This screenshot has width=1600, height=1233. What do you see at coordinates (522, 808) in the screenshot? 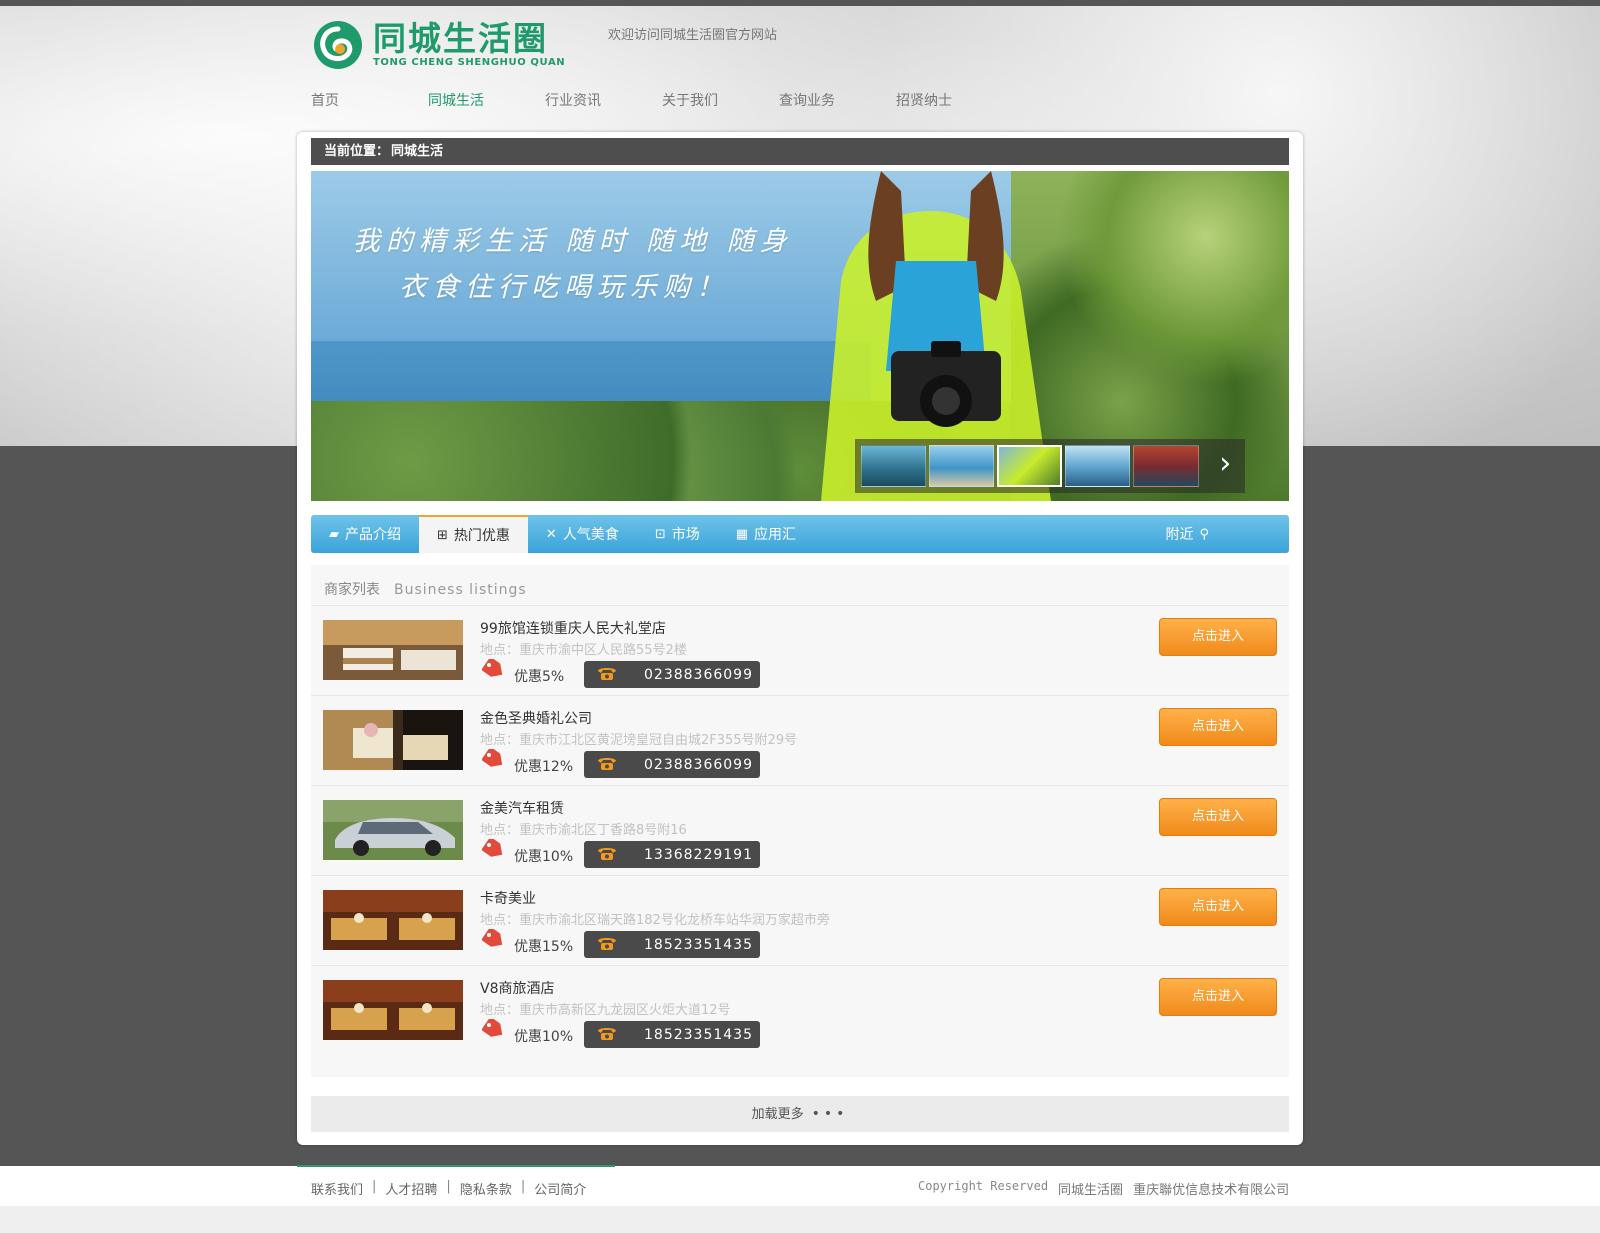
I see `listing-name: 金美汽车租赁` at bounding box center [522, 808].